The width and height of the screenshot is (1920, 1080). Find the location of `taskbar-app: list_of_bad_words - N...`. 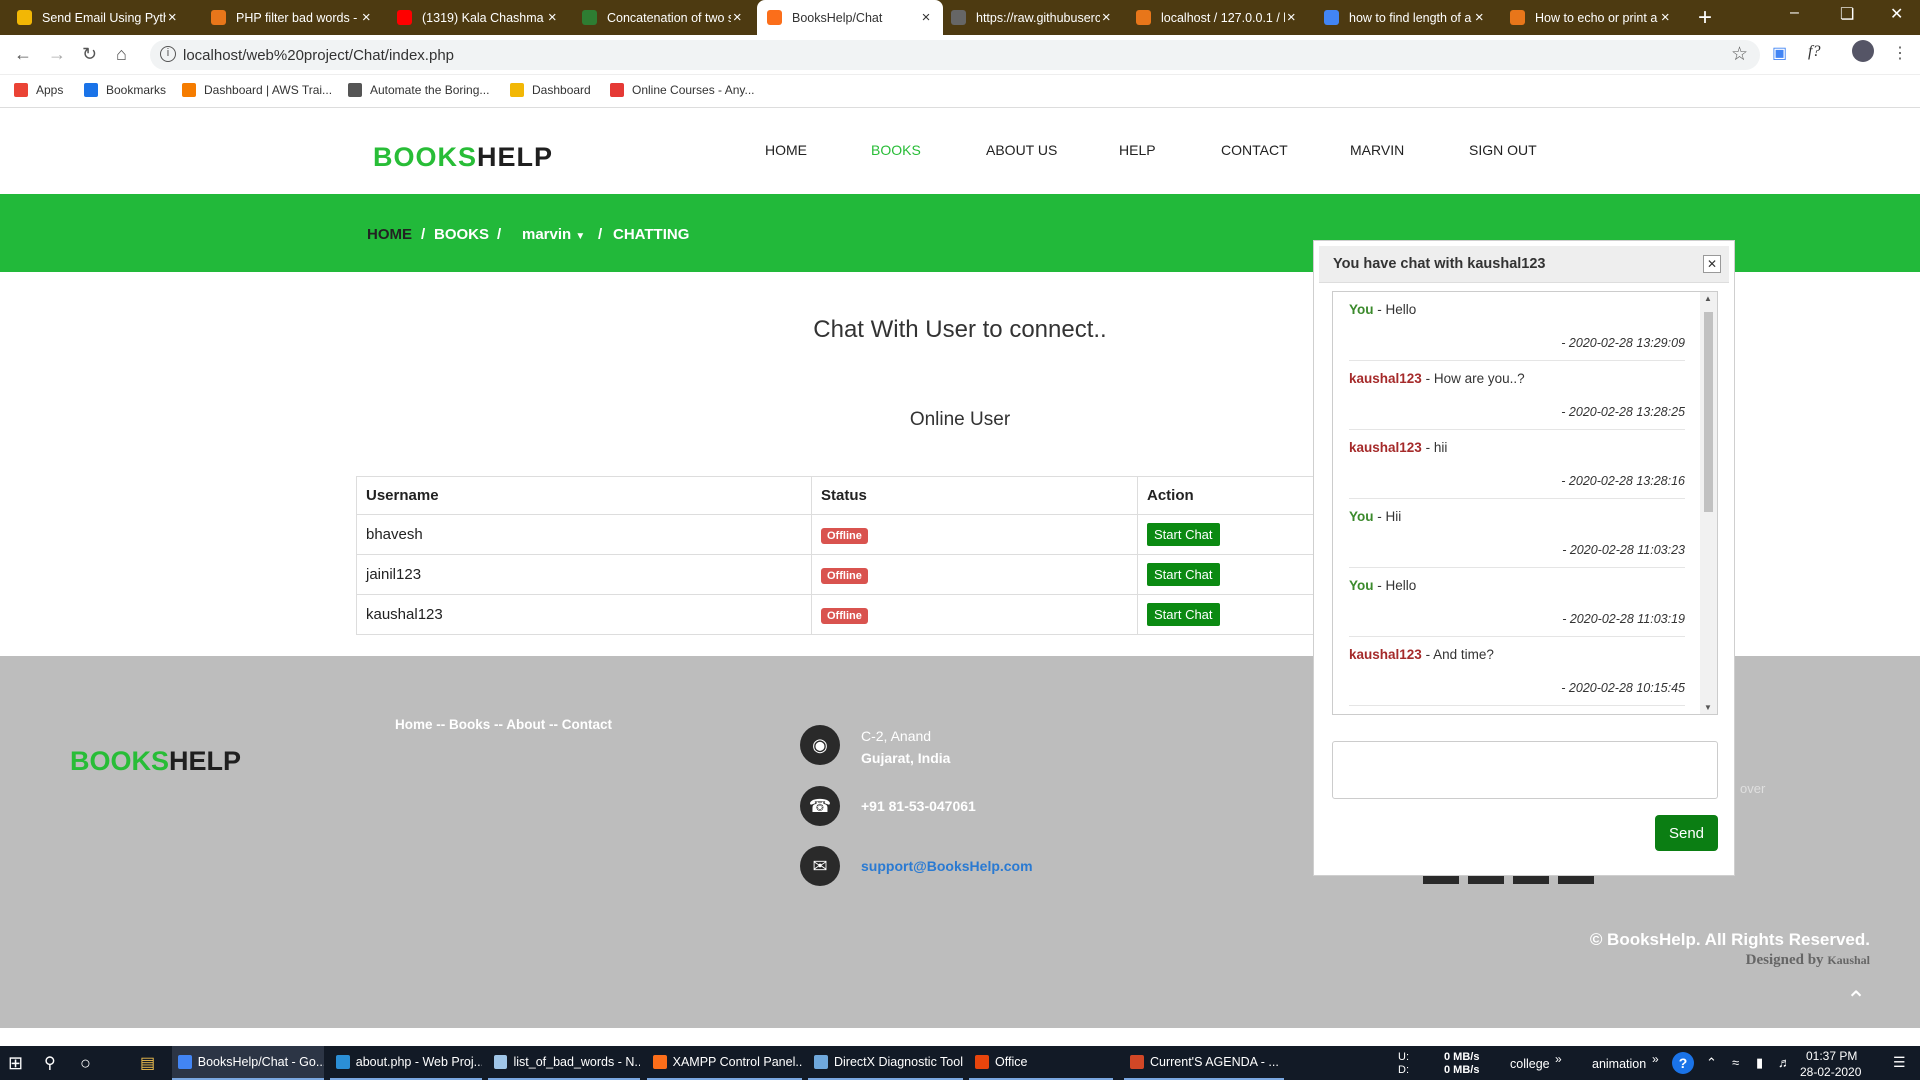

taskbar-app: list_of_bad_words - N... is located at coordinates (564, 1063).